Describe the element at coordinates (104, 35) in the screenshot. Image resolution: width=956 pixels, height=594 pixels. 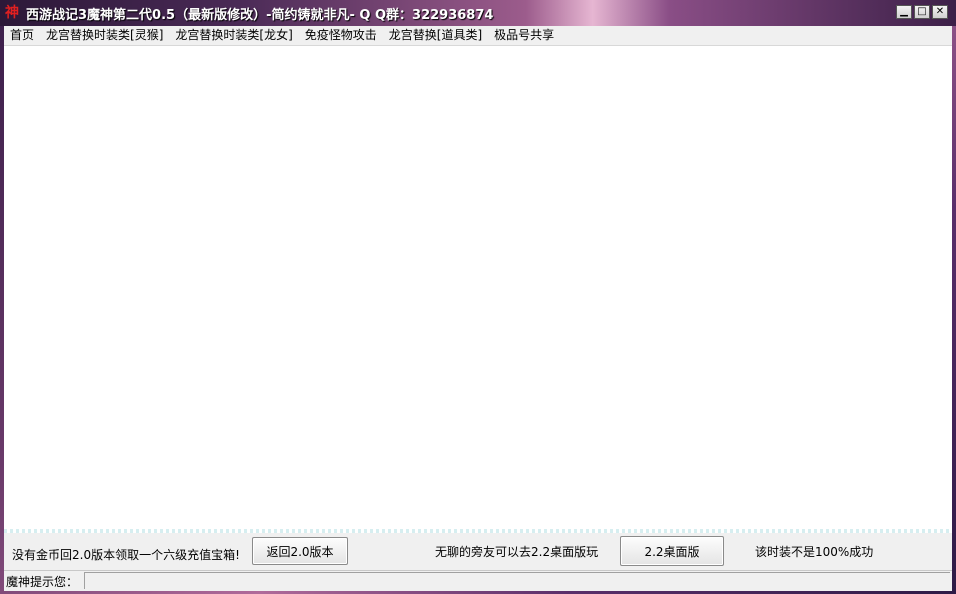
I see `menu-item-costume-monkey: 龙宫替换时装类[灵猴]` at that location.